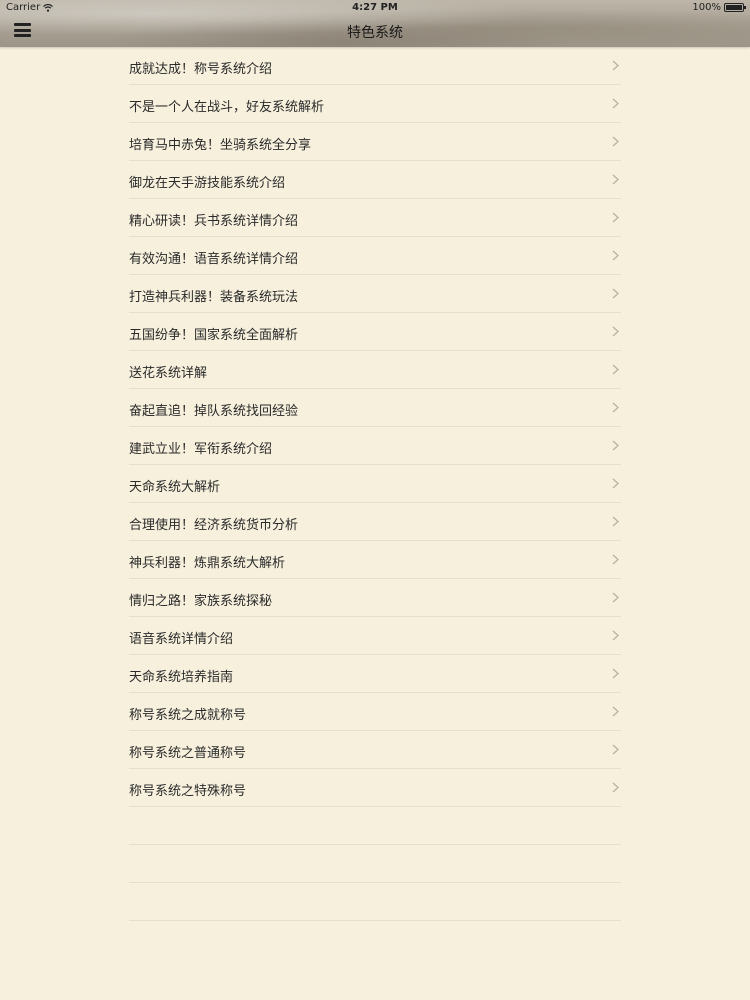  Describe the element at coordinates (375, 218) in the screenshot. I see `list-item: 精心研读！兵书系统详情介绍` at that location.